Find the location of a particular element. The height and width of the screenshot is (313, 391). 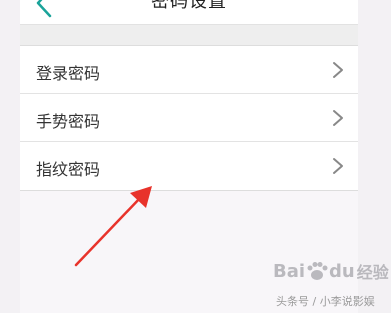

paw-icon is located at coordinates (317, 271).